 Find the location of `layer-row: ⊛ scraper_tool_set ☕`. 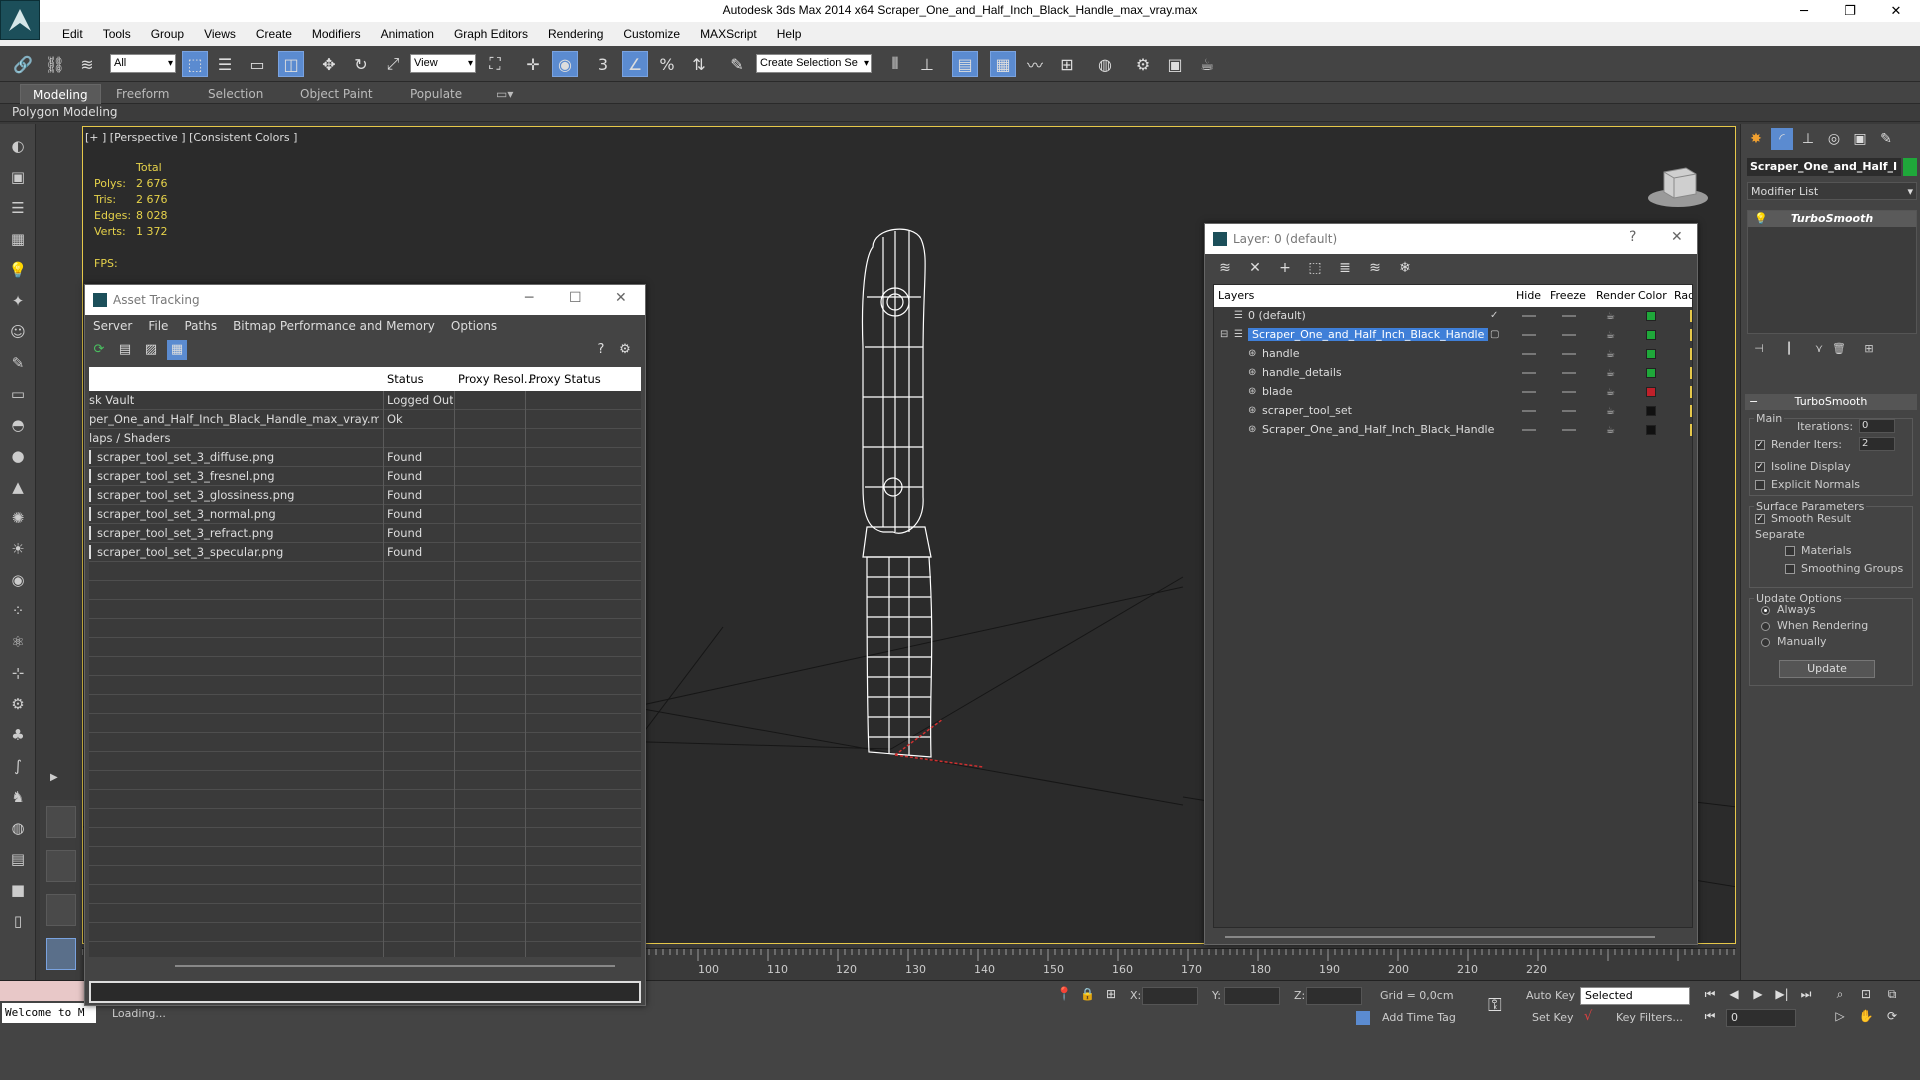

layer-row: ⊛ scraper_tool_set ☕ is located at coordinates (1453, 411).